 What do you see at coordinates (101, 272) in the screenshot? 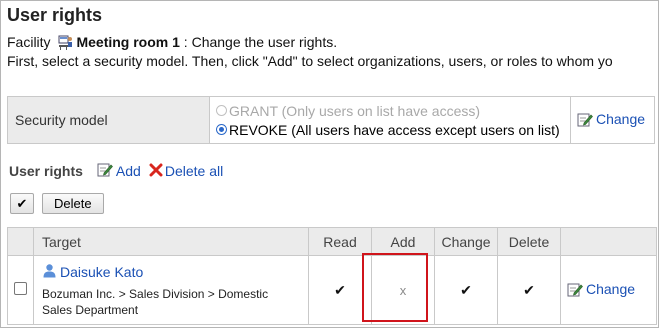
I see `user-name-link: Daisuke Kato` at bounding box center [101, 272].